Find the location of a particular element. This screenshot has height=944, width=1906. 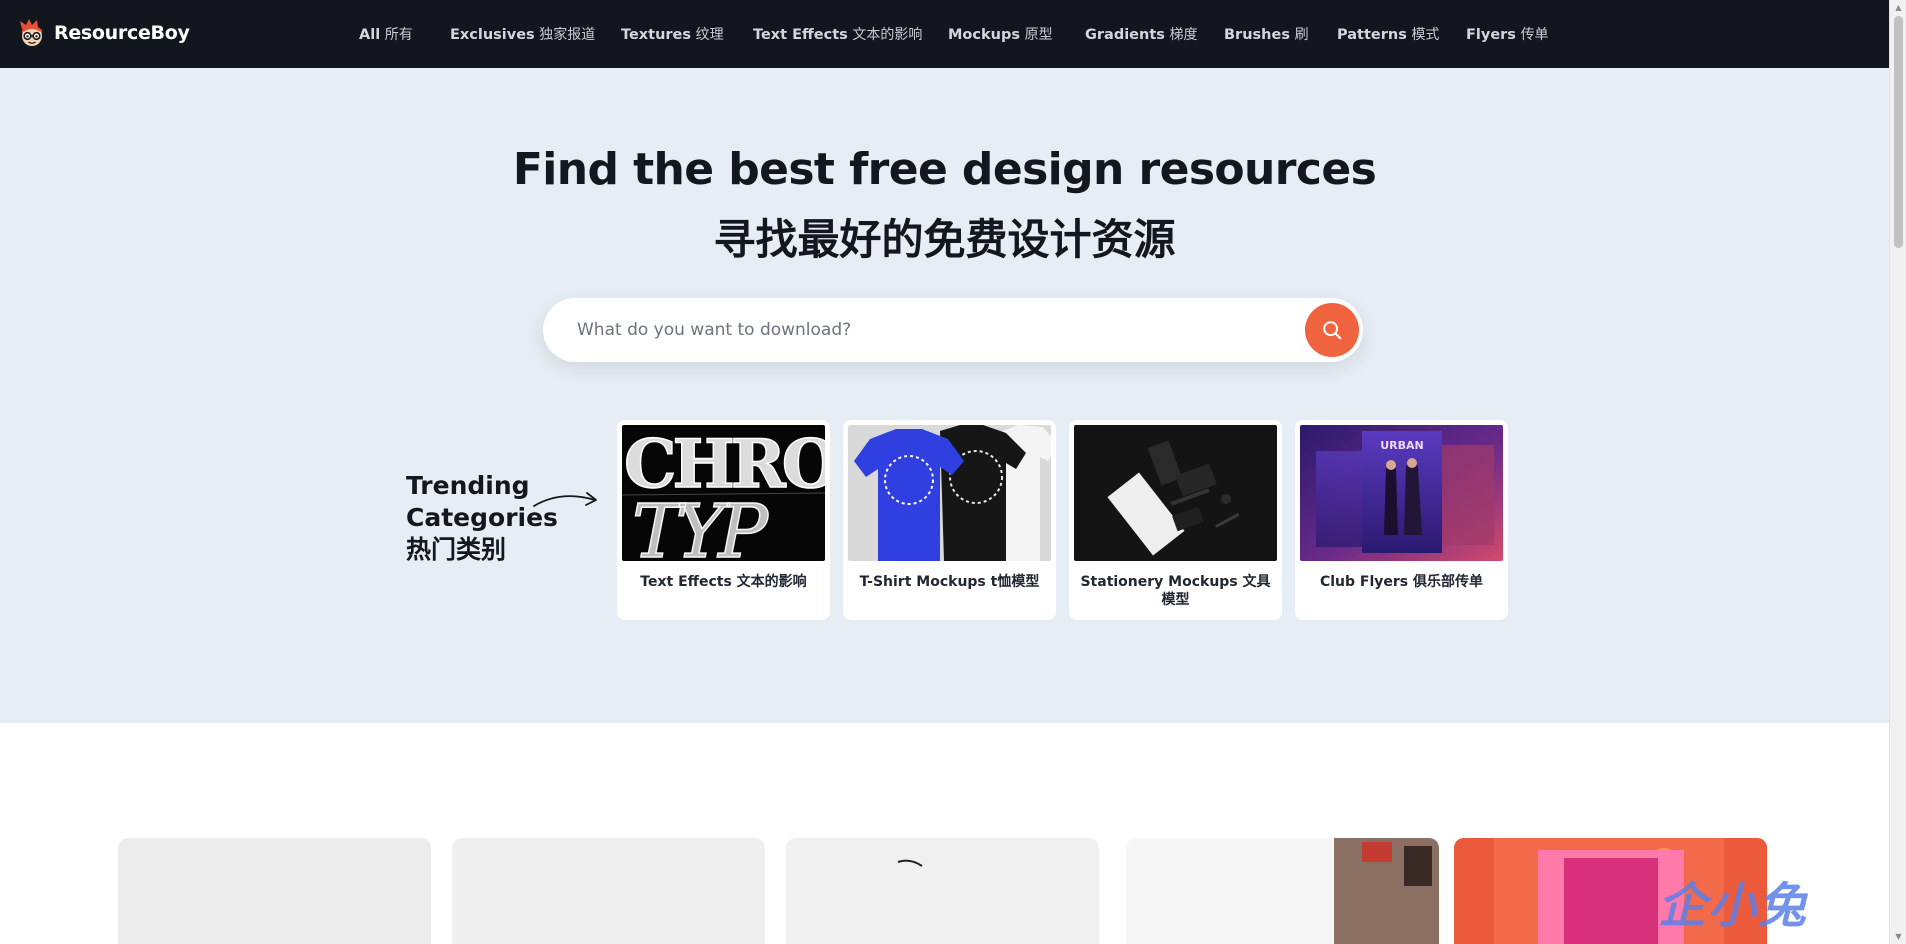

curved-arrow-icon is located at coordinates (565, 499).